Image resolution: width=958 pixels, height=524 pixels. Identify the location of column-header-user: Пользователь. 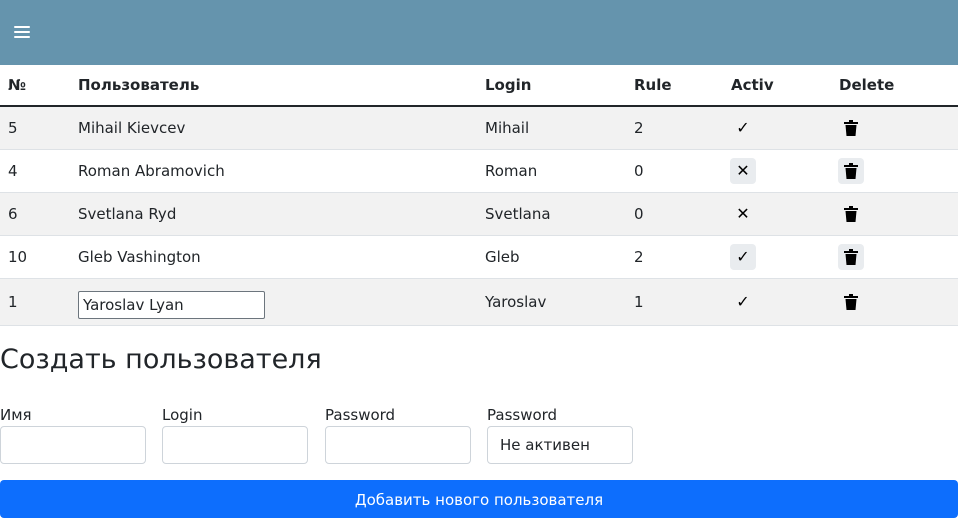
(281, 86).